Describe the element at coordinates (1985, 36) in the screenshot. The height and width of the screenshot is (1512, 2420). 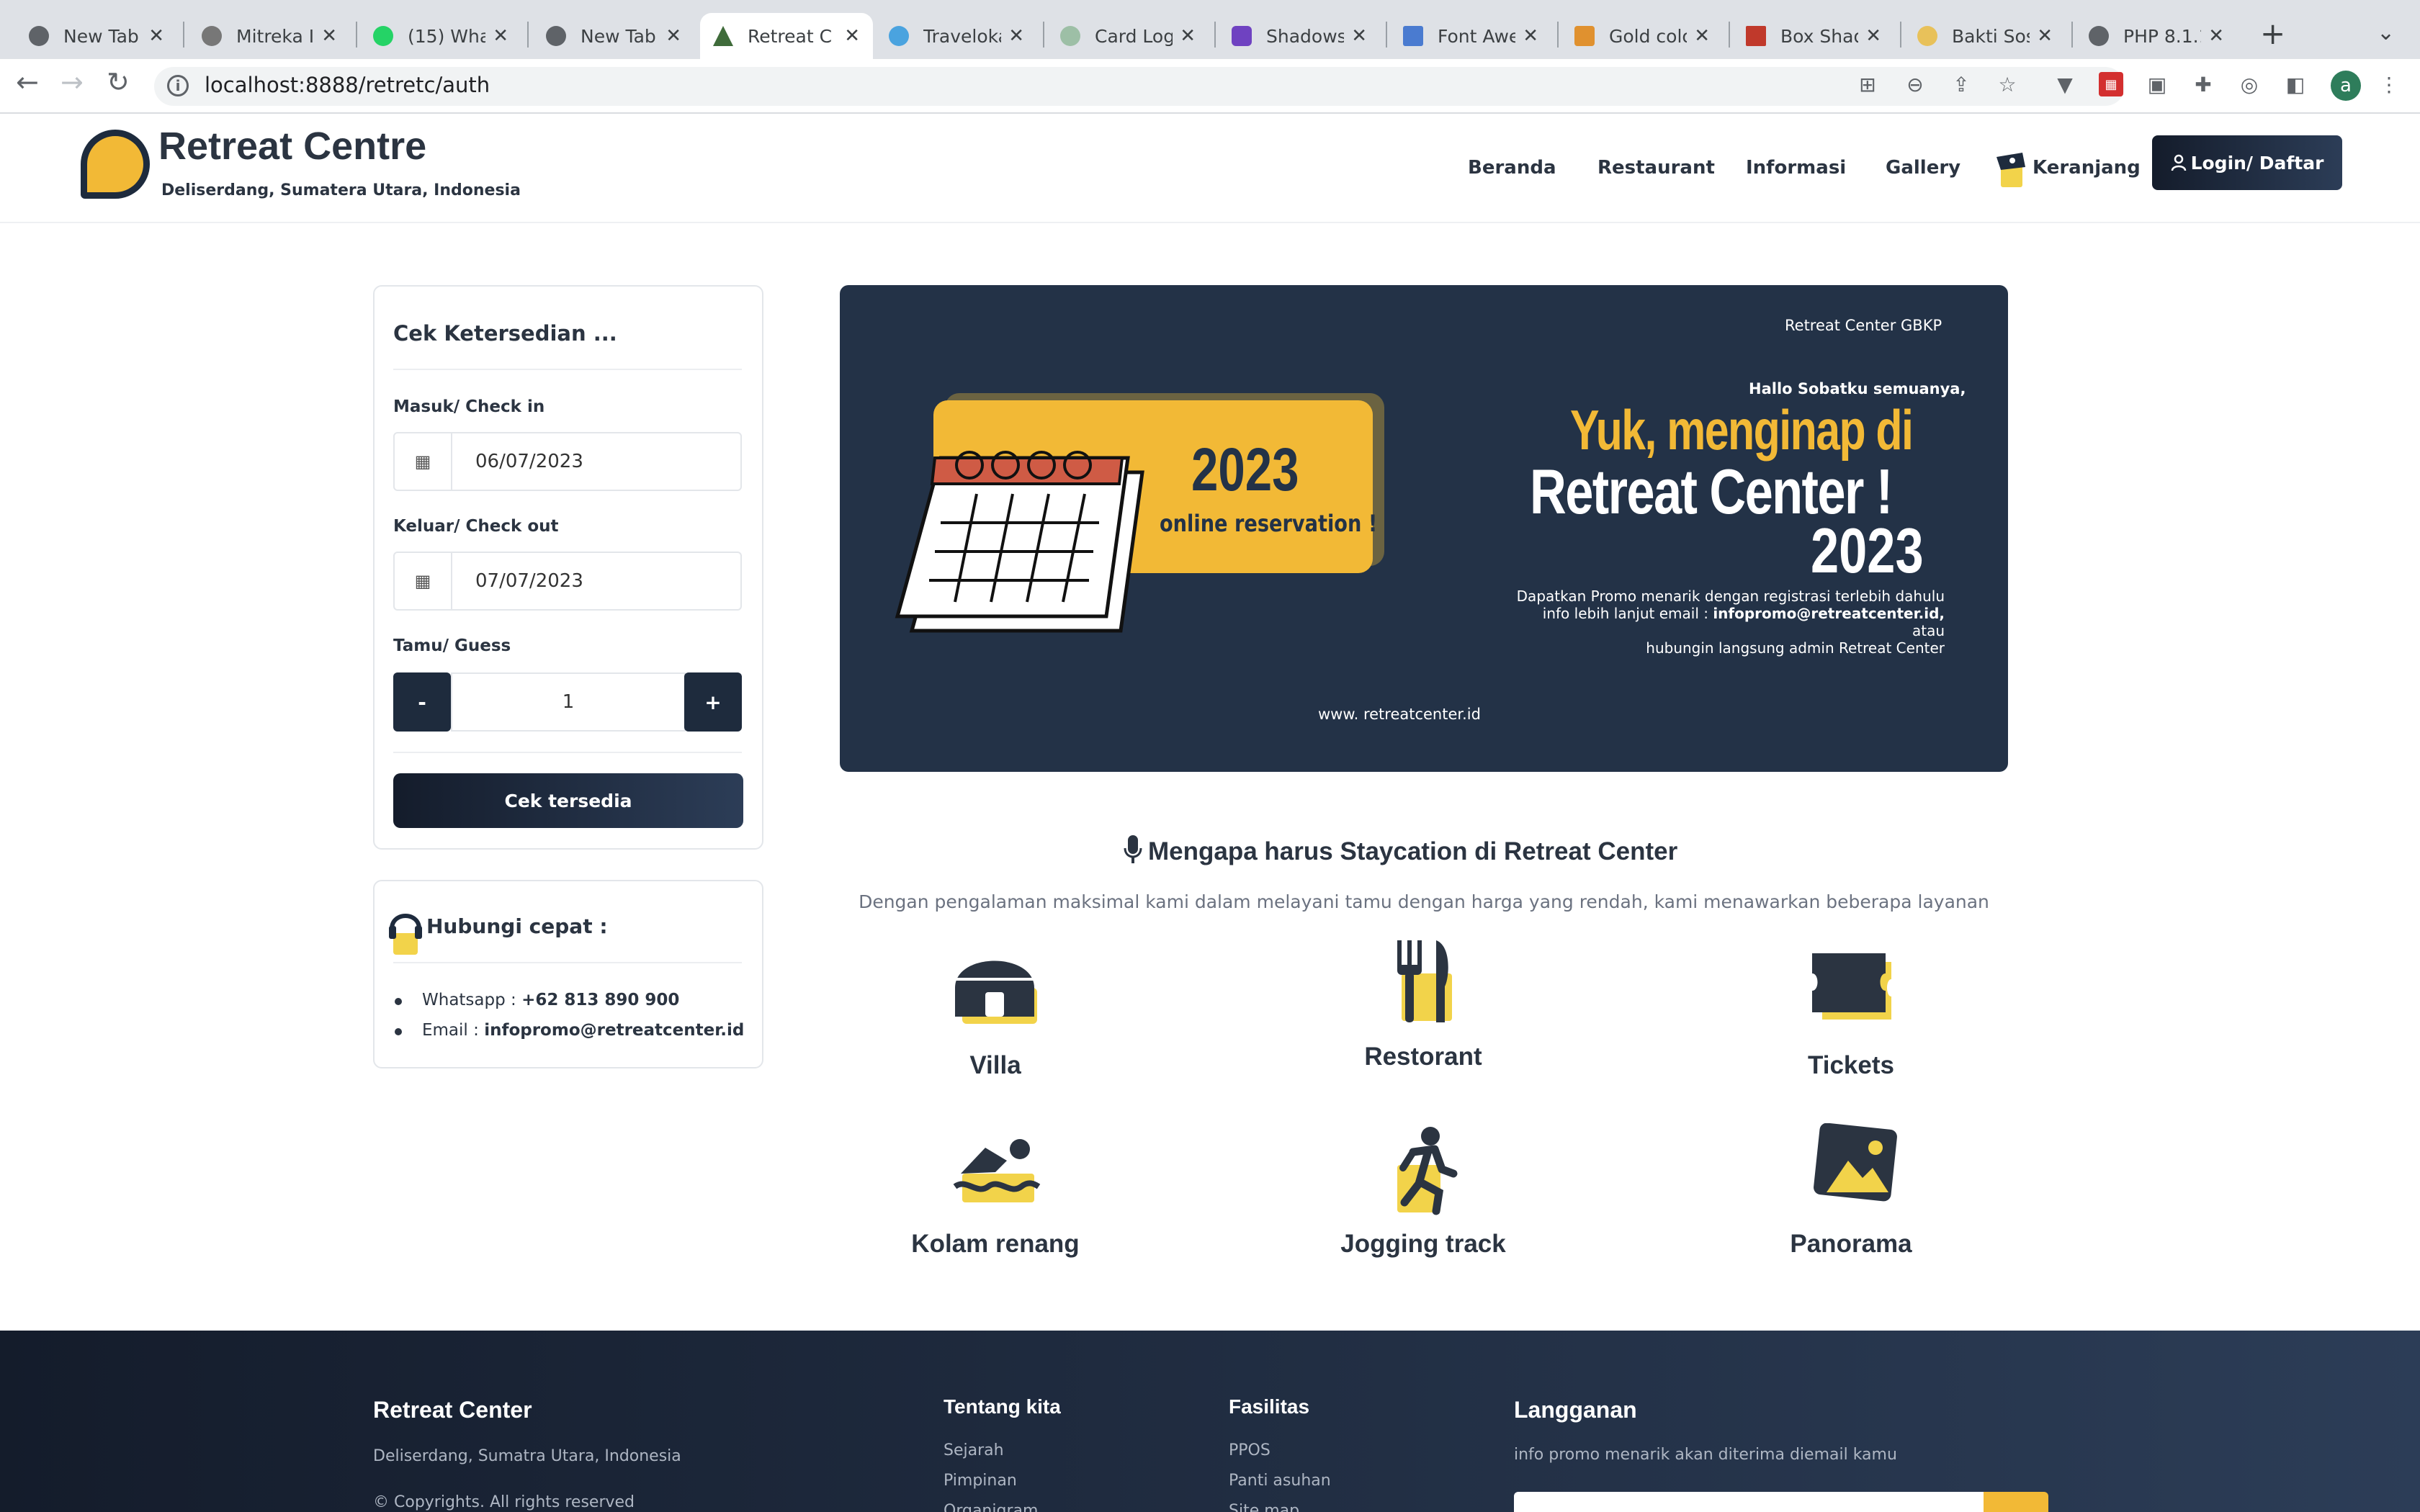
I see `browser-tab: Bakti Sos ✕` at that location.